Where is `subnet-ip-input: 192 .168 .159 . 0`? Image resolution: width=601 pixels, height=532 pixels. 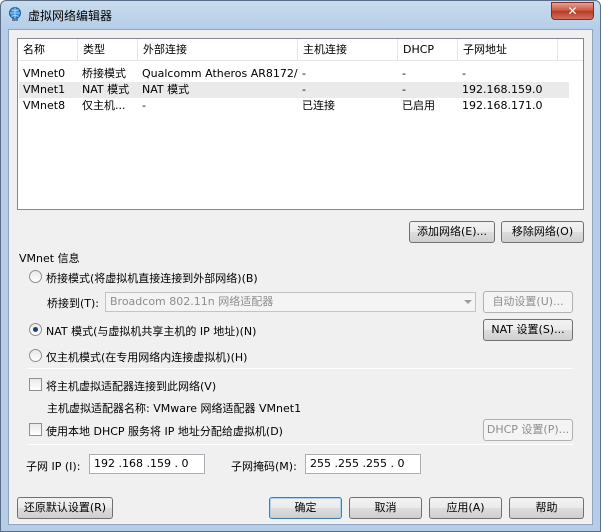 subnet-ip-input: 192 .168 .159 . 0 is located at coordinates (147, 464).